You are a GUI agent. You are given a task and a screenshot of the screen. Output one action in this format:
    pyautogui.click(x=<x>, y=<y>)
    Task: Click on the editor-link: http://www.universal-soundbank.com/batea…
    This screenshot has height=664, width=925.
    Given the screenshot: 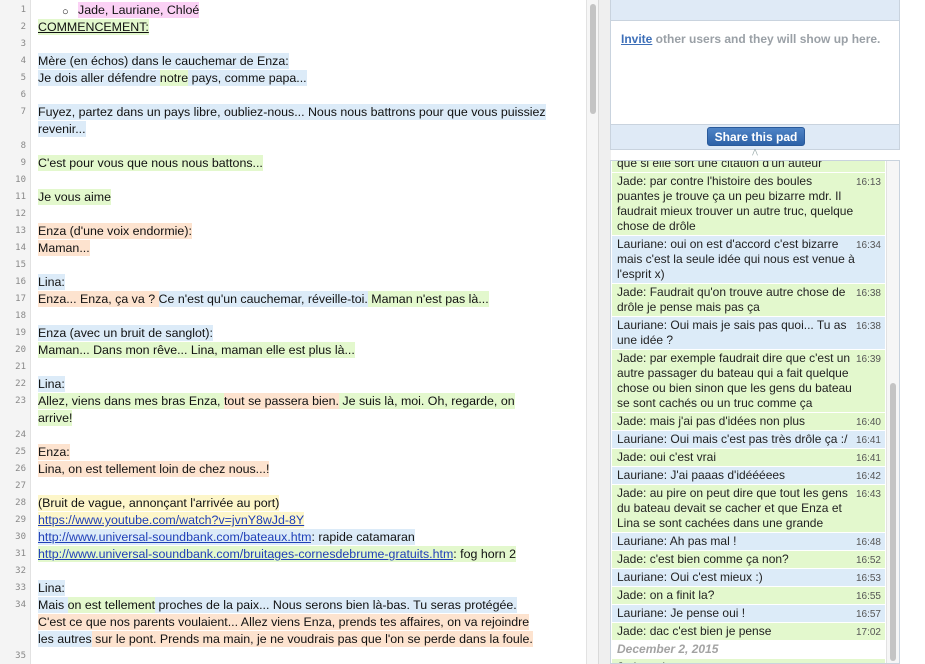 What is the action you would take?
    pyautogui.click(x=175, y=537)
    